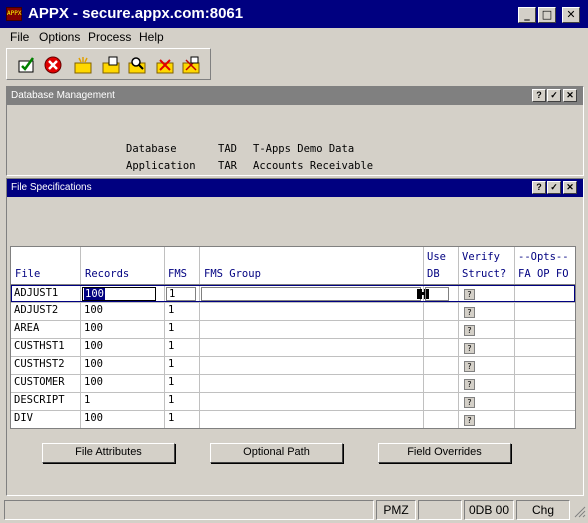 Image resolution: width=588 pixels, height=523 pixels. What do you see at coordinates (136, 13) in the screenshot?
I see `window-title: APPX - secure.appx.com:8061` at bounding box center [136, 13].